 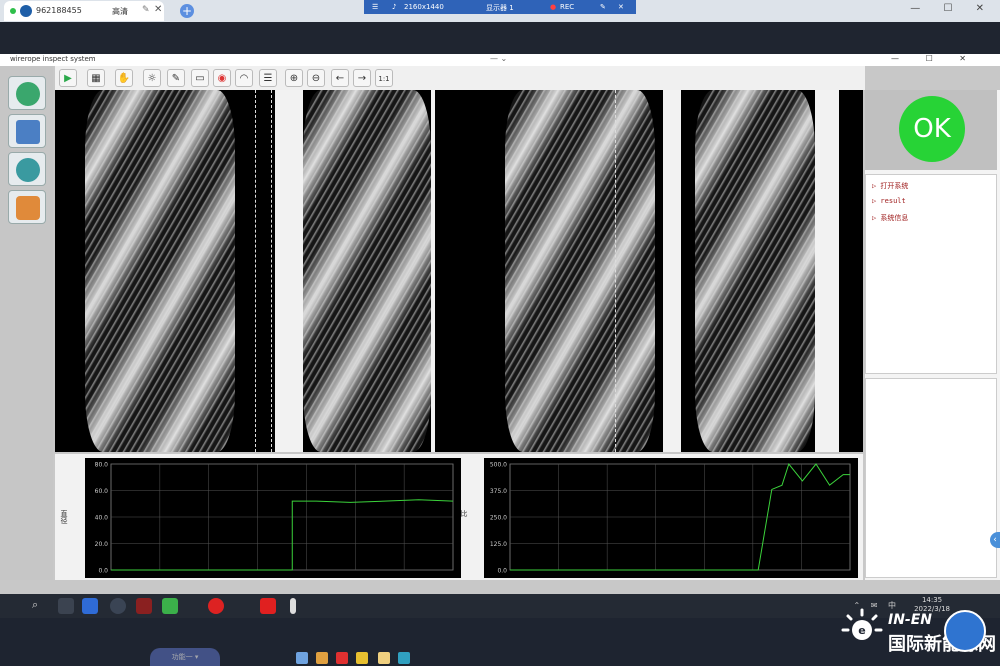 What do you see at coordinates (158, 9) in the screenshot?
I see `close-tab-icon: ✕` at bounding box center [158, 9].